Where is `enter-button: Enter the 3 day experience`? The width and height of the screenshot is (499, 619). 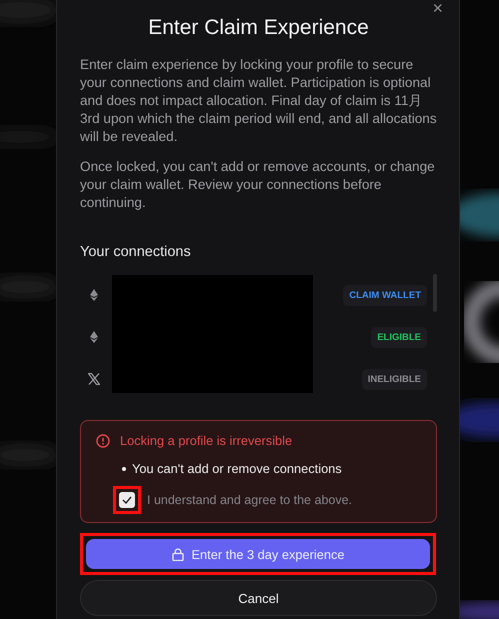
enter-button: Enter the 3 day experience is located at coordinates (258, 554).